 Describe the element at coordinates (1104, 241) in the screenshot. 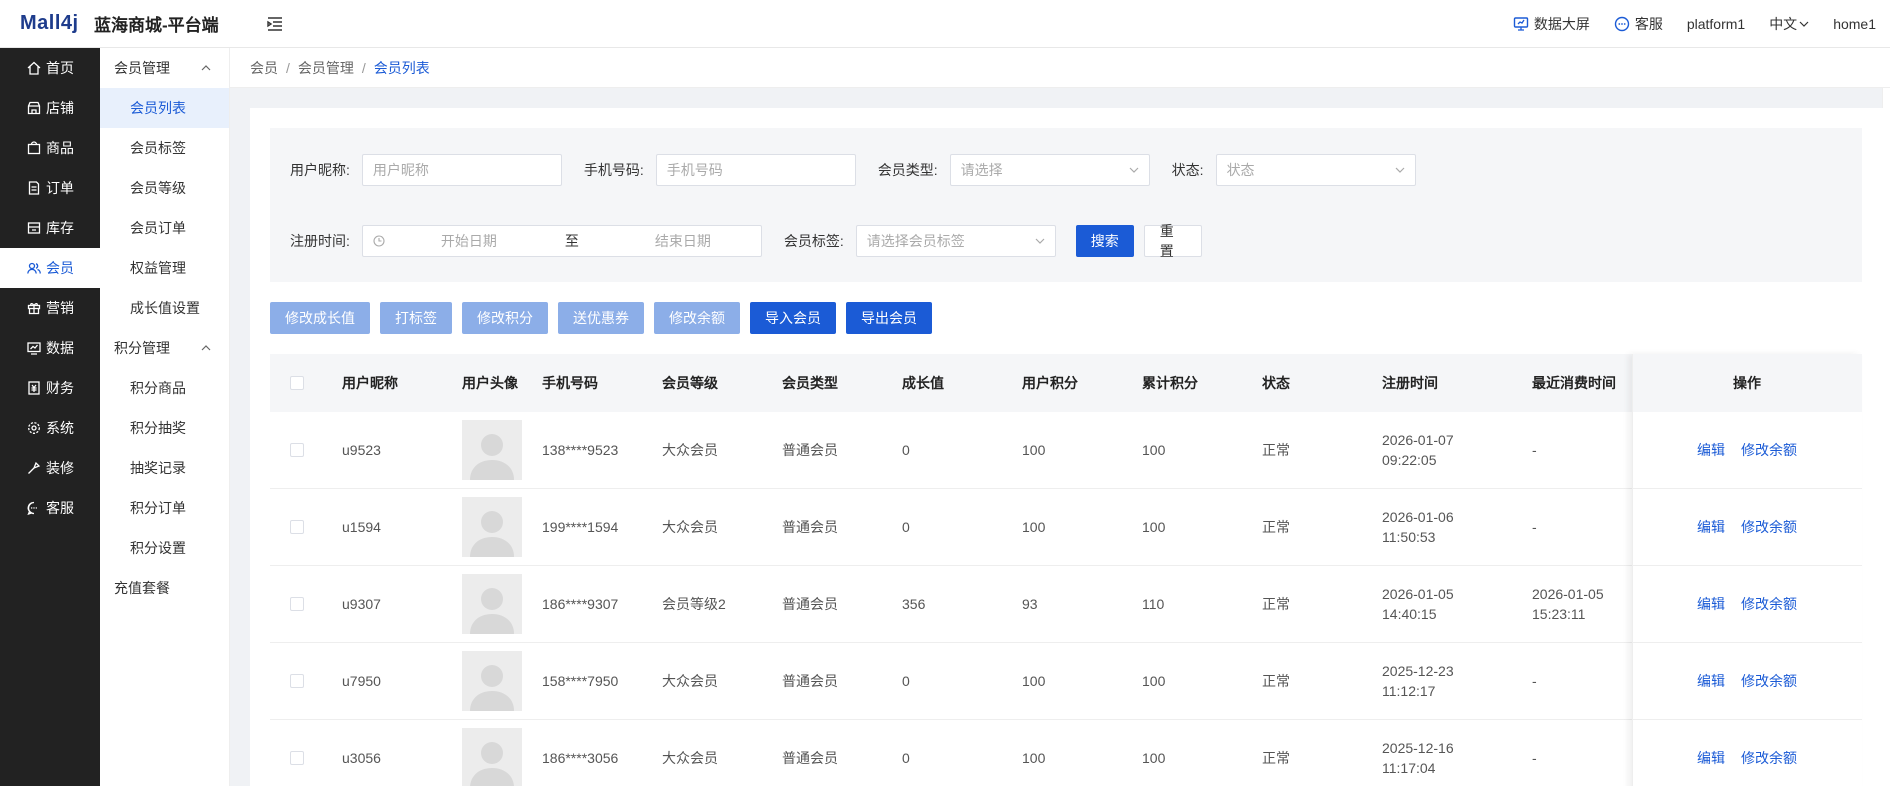

I see `search-button: 搜索` at that location.